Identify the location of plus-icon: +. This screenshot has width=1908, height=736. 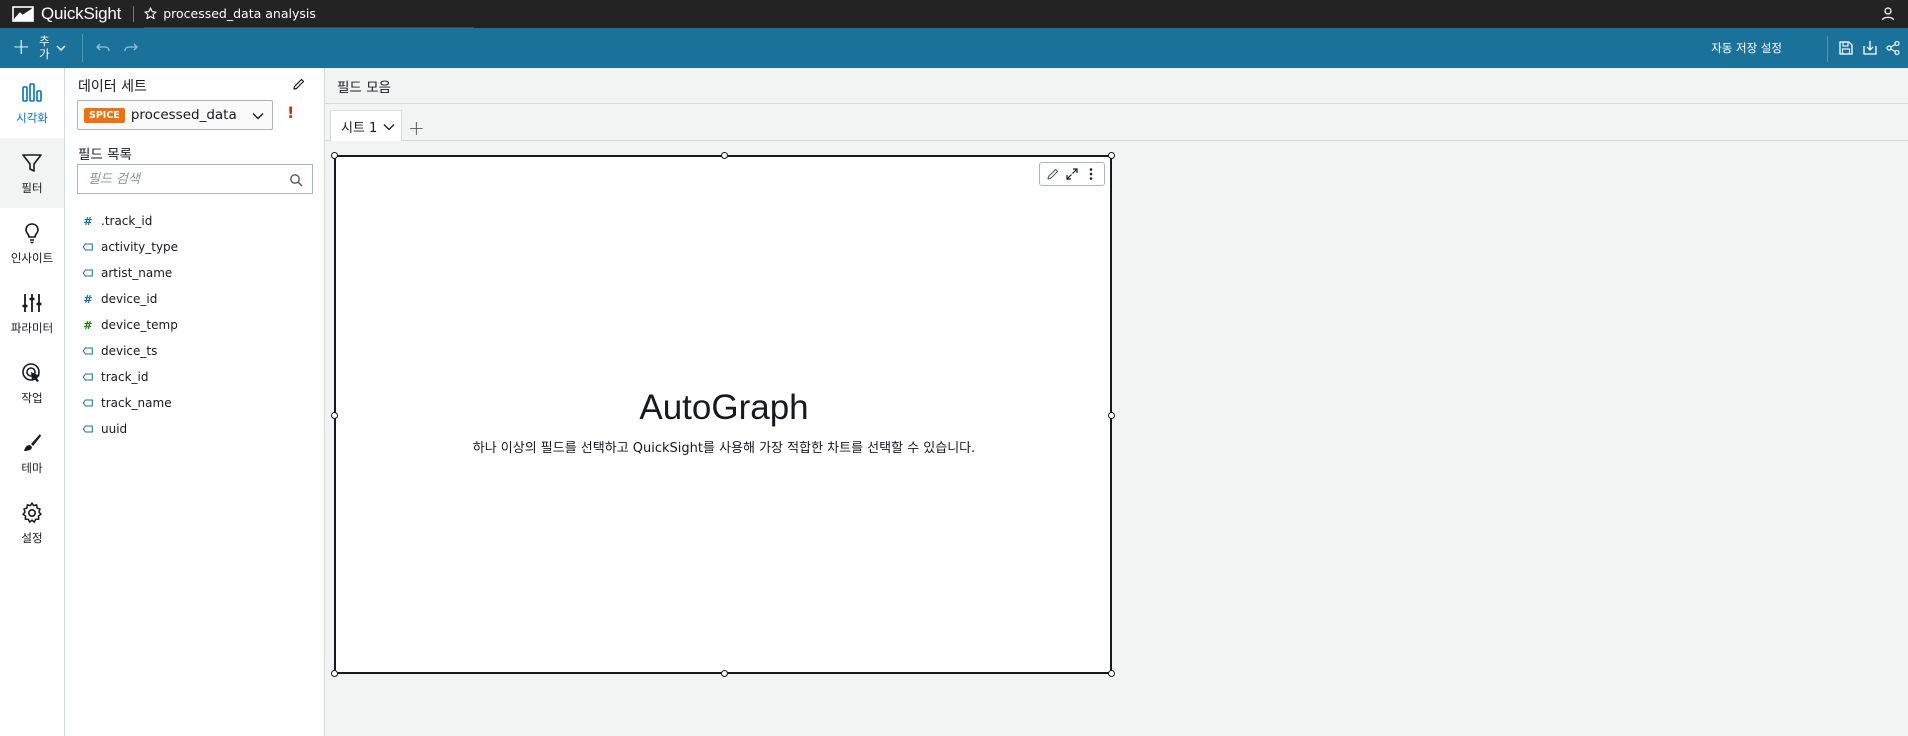
(21, 47).